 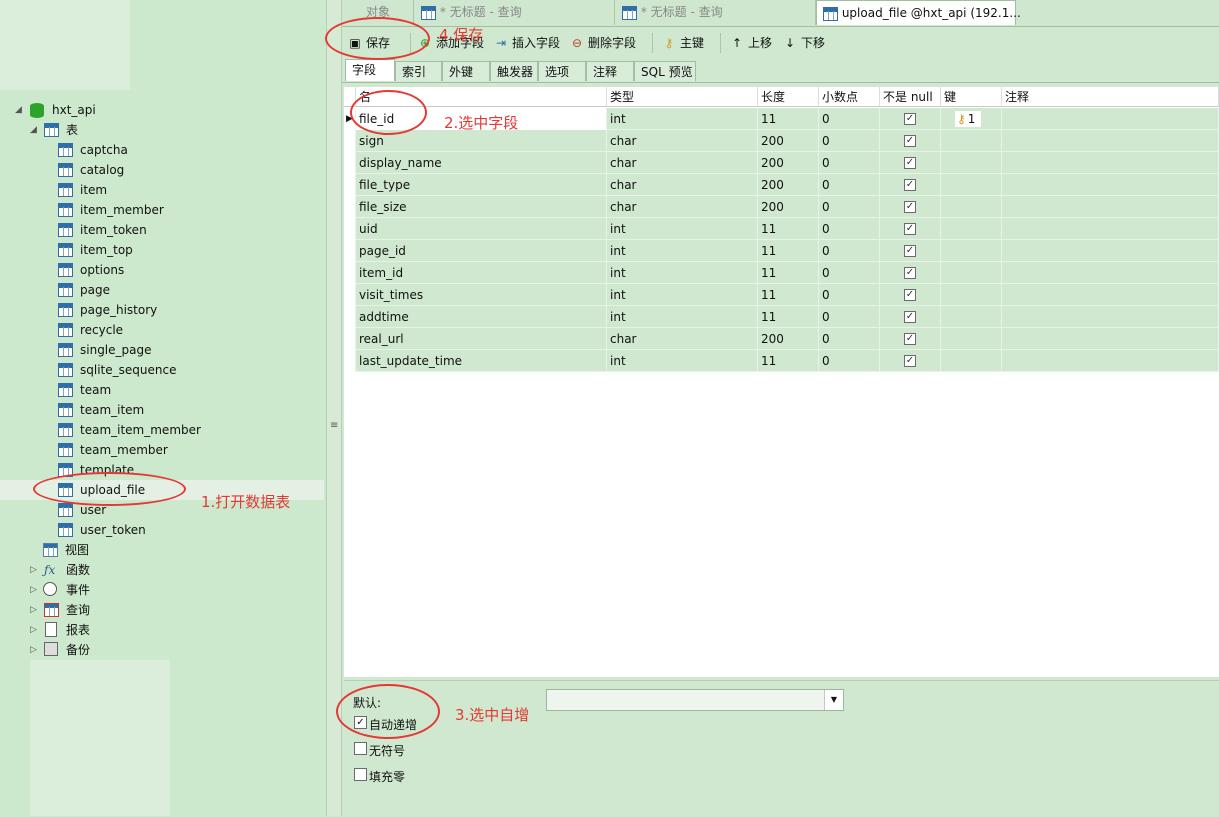 I want to click on field-row: last_update_time int 11 0 ✓, so click(x=781, y=361).